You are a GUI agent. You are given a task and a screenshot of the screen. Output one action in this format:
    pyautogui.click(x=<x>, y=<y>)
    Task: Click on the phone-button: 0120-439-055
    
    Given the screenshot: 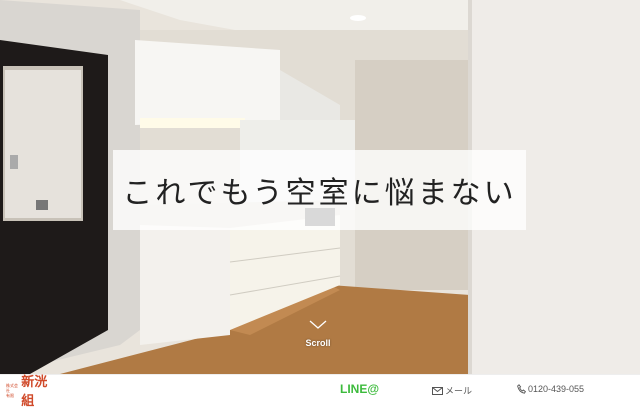 What is the action you would take?
    pyautogui.click(x=550, y=389)
    